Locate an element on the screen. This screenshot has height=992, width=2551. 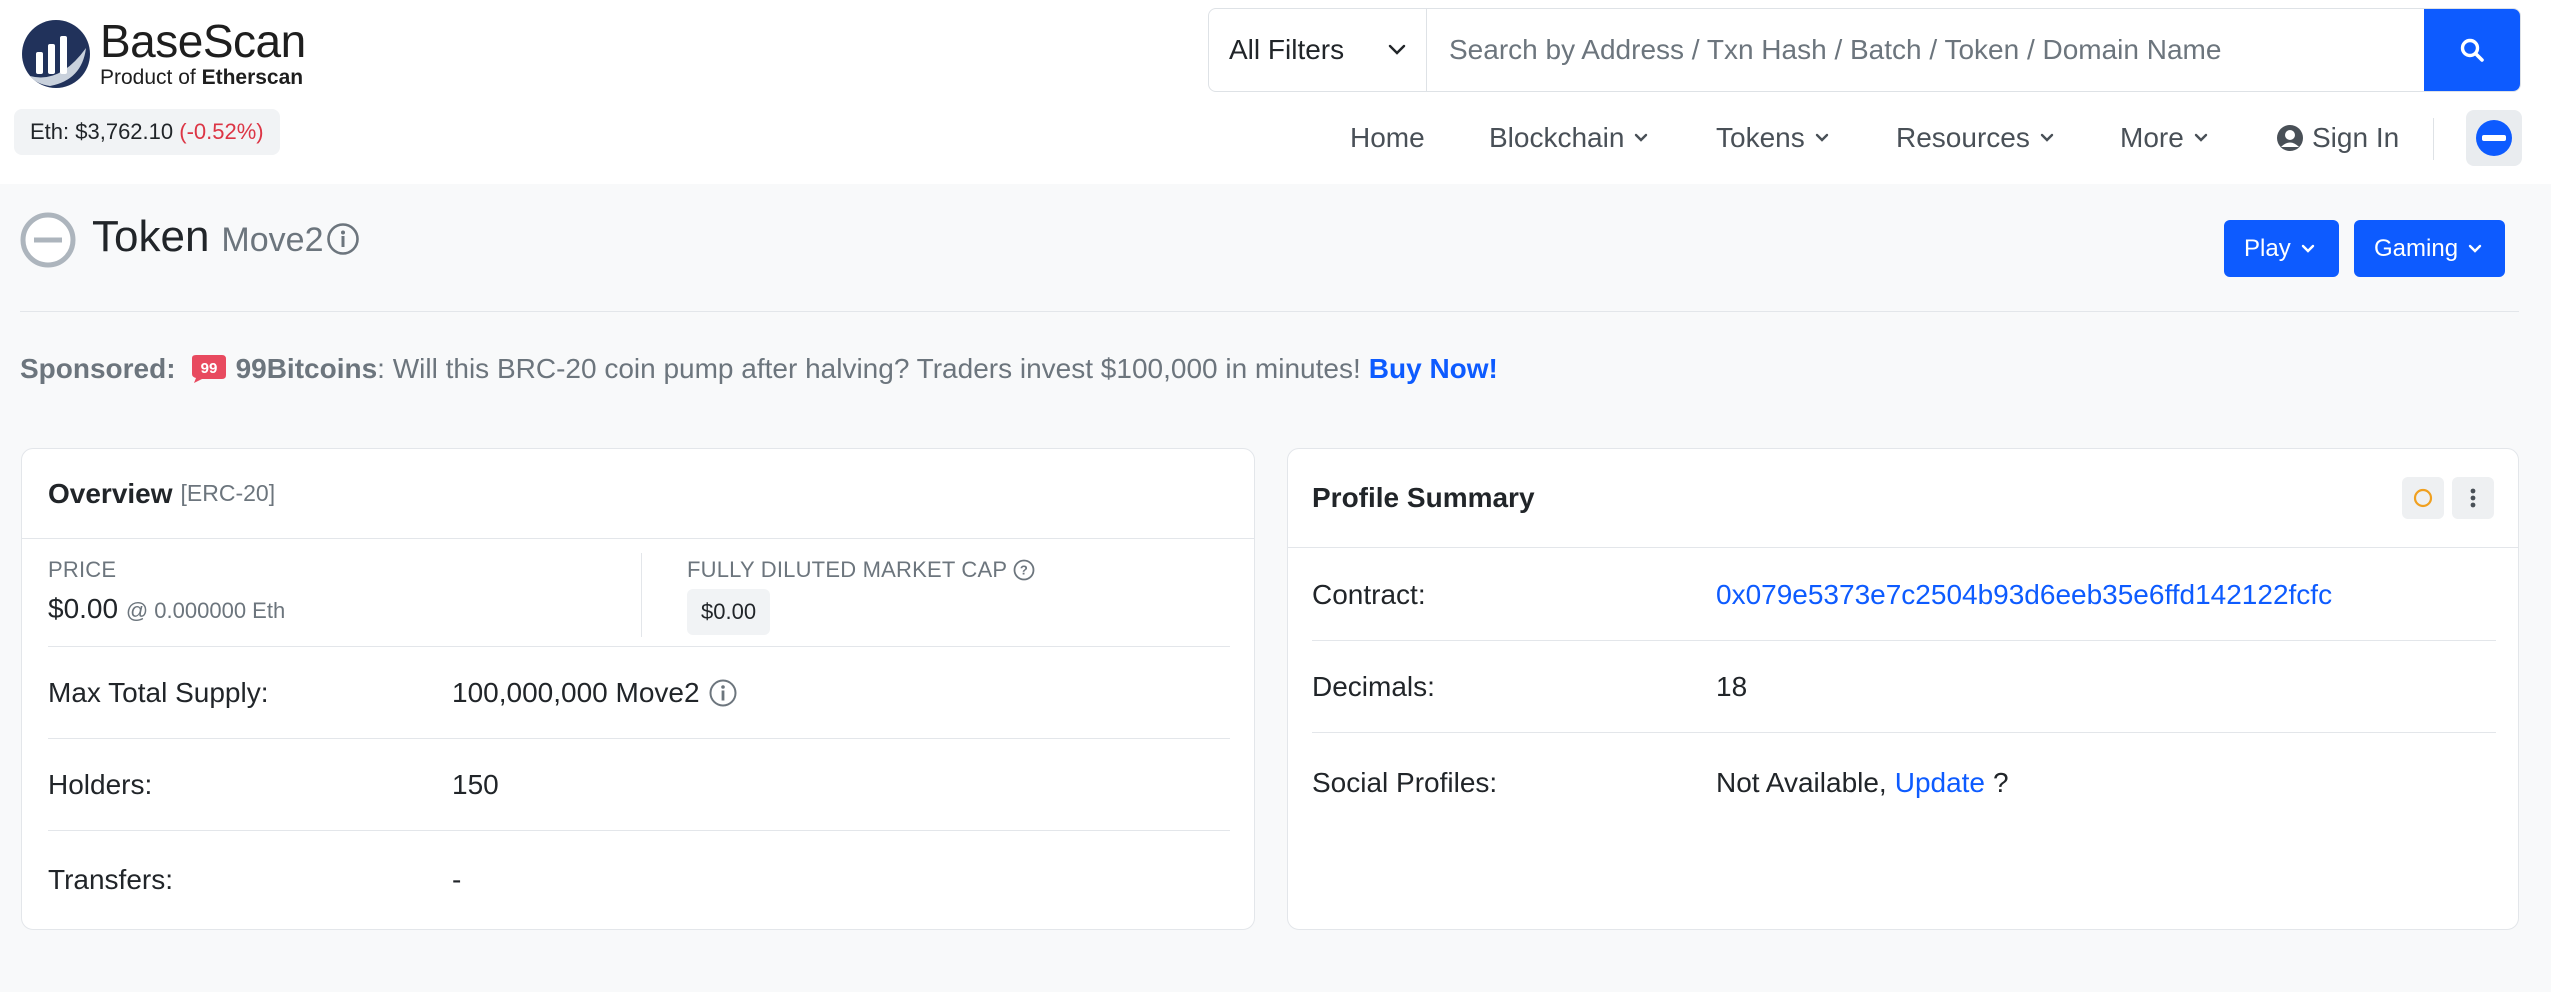
social-profiles-suffix: ? is located at coordinates (2001, 782).